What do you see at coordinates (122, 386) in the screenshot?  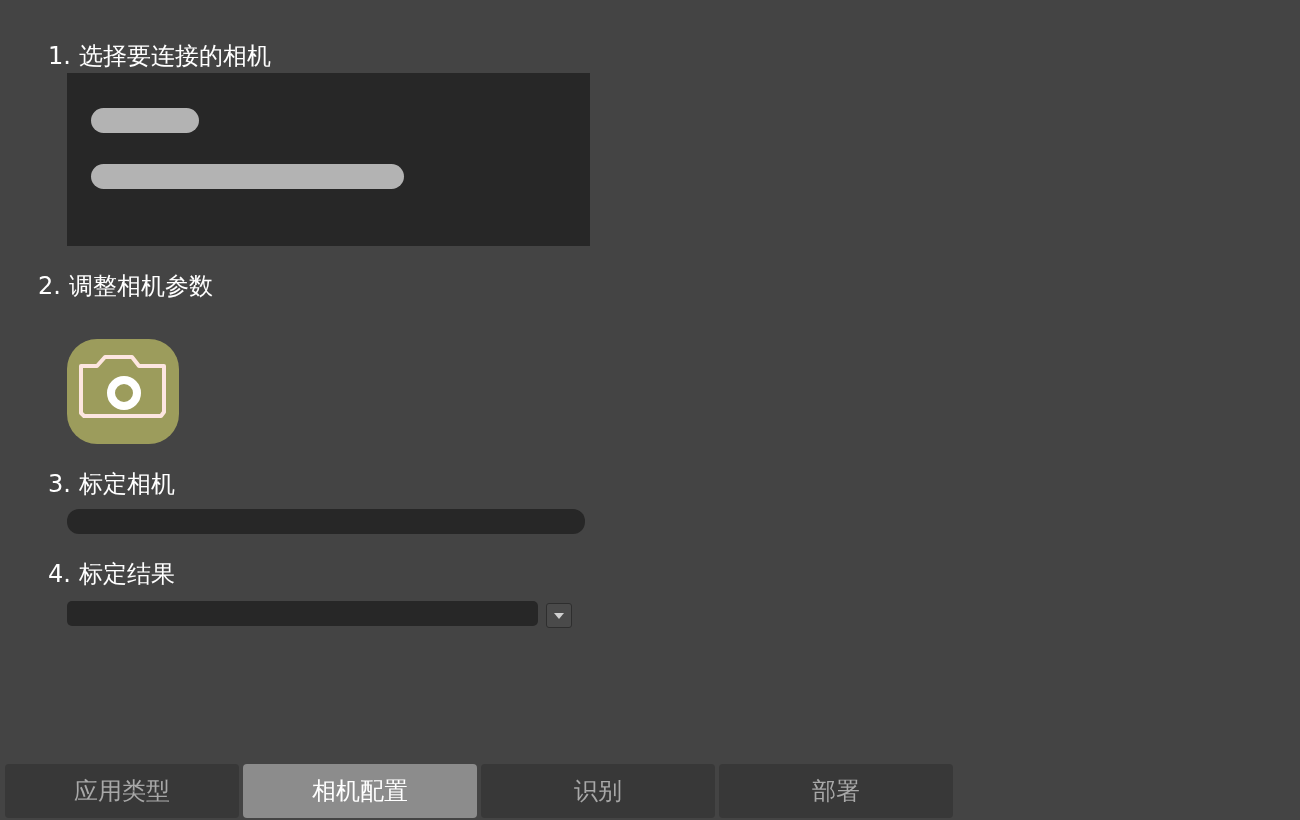 I see `camera-icon` at bounding box center [122, 386].